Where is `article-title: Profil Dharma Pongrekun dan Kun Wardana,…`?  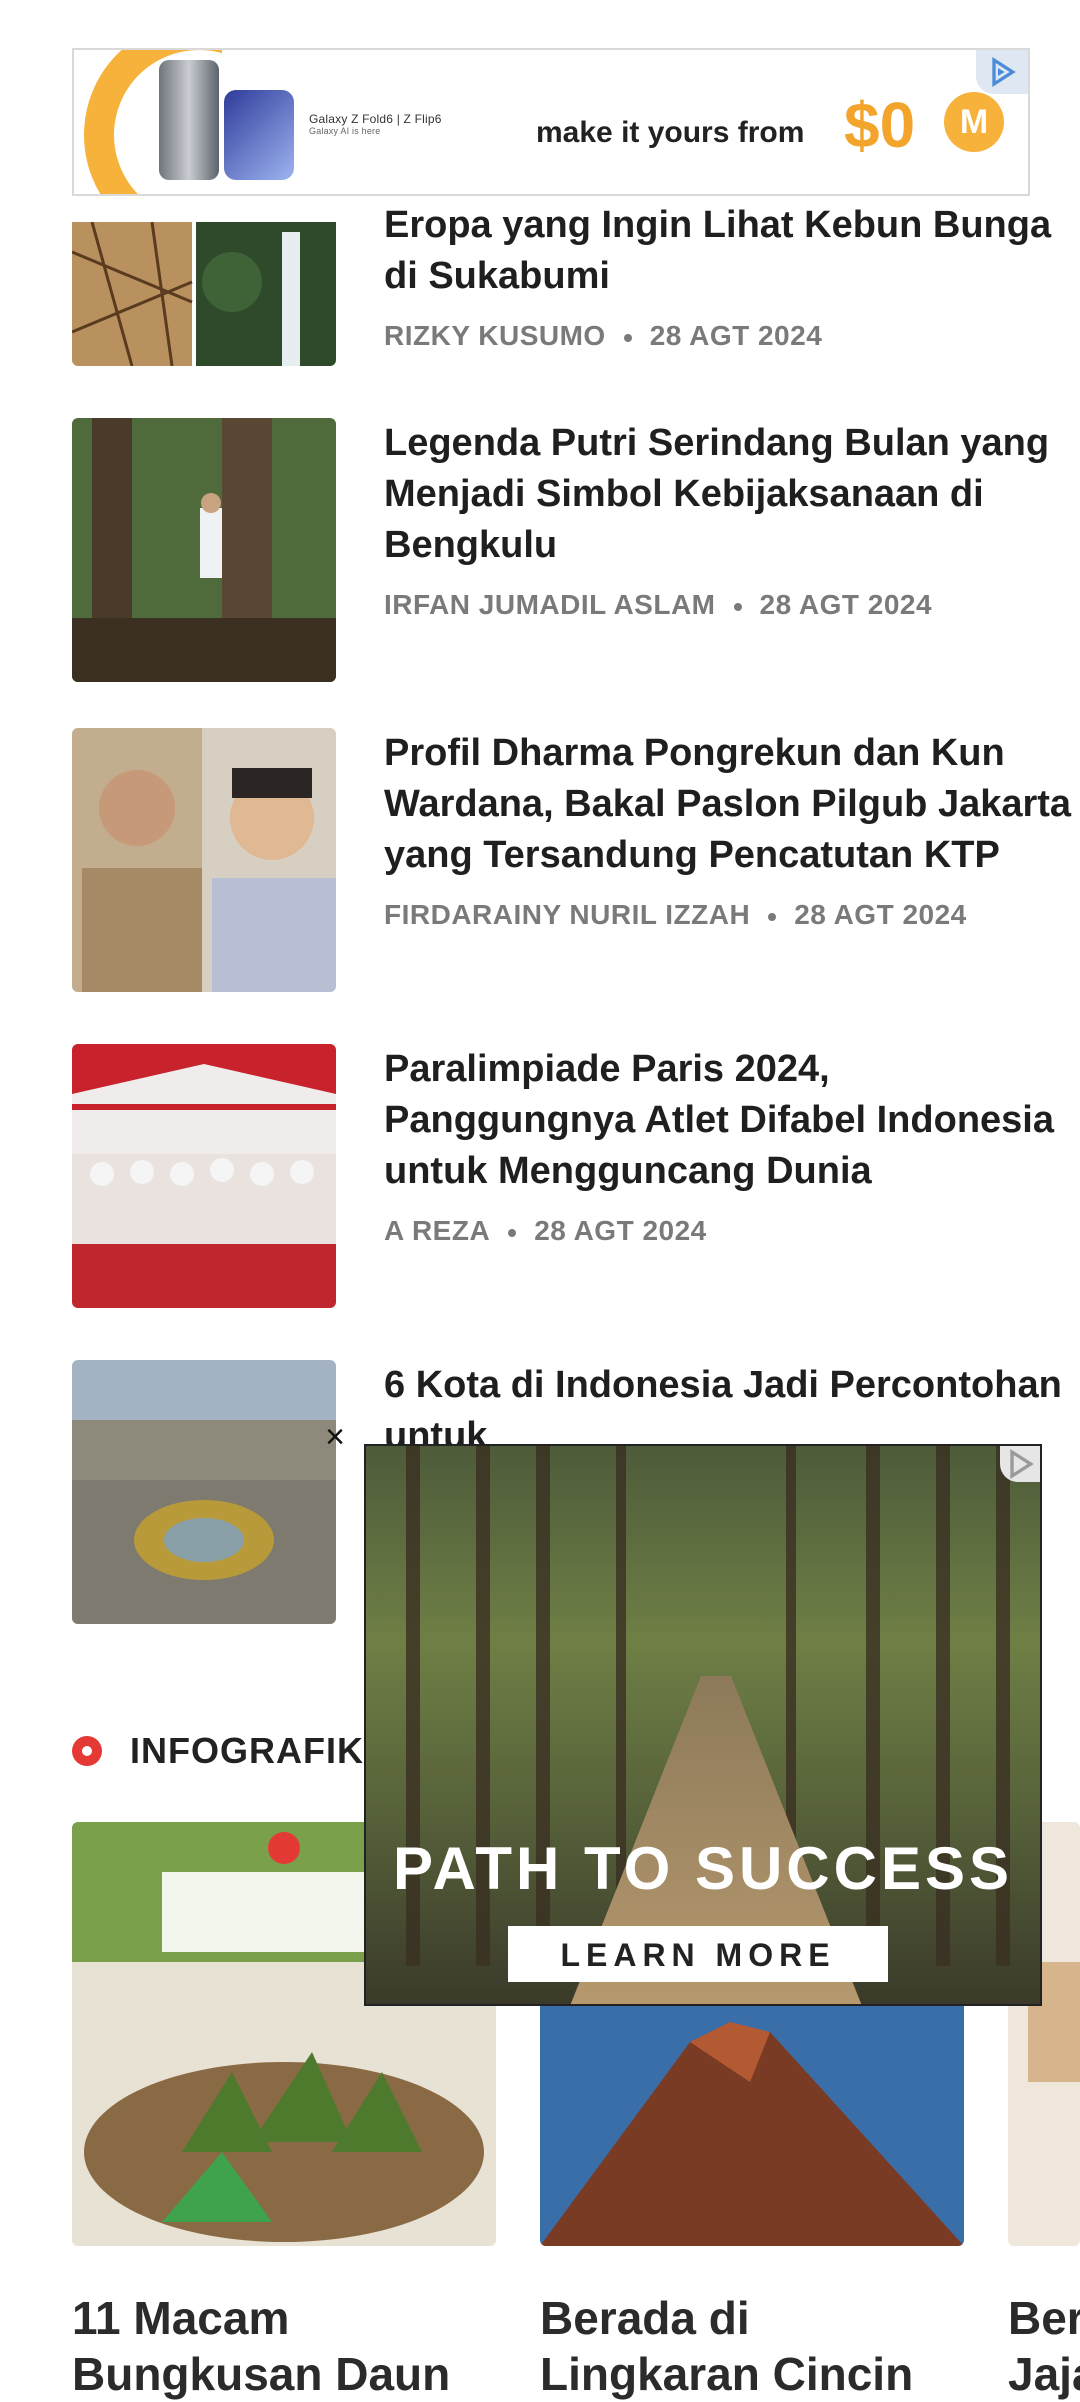 article-title: Profil Dharma Pongrekun dan Kun Wardana,… is located at coordinates (732, 804).